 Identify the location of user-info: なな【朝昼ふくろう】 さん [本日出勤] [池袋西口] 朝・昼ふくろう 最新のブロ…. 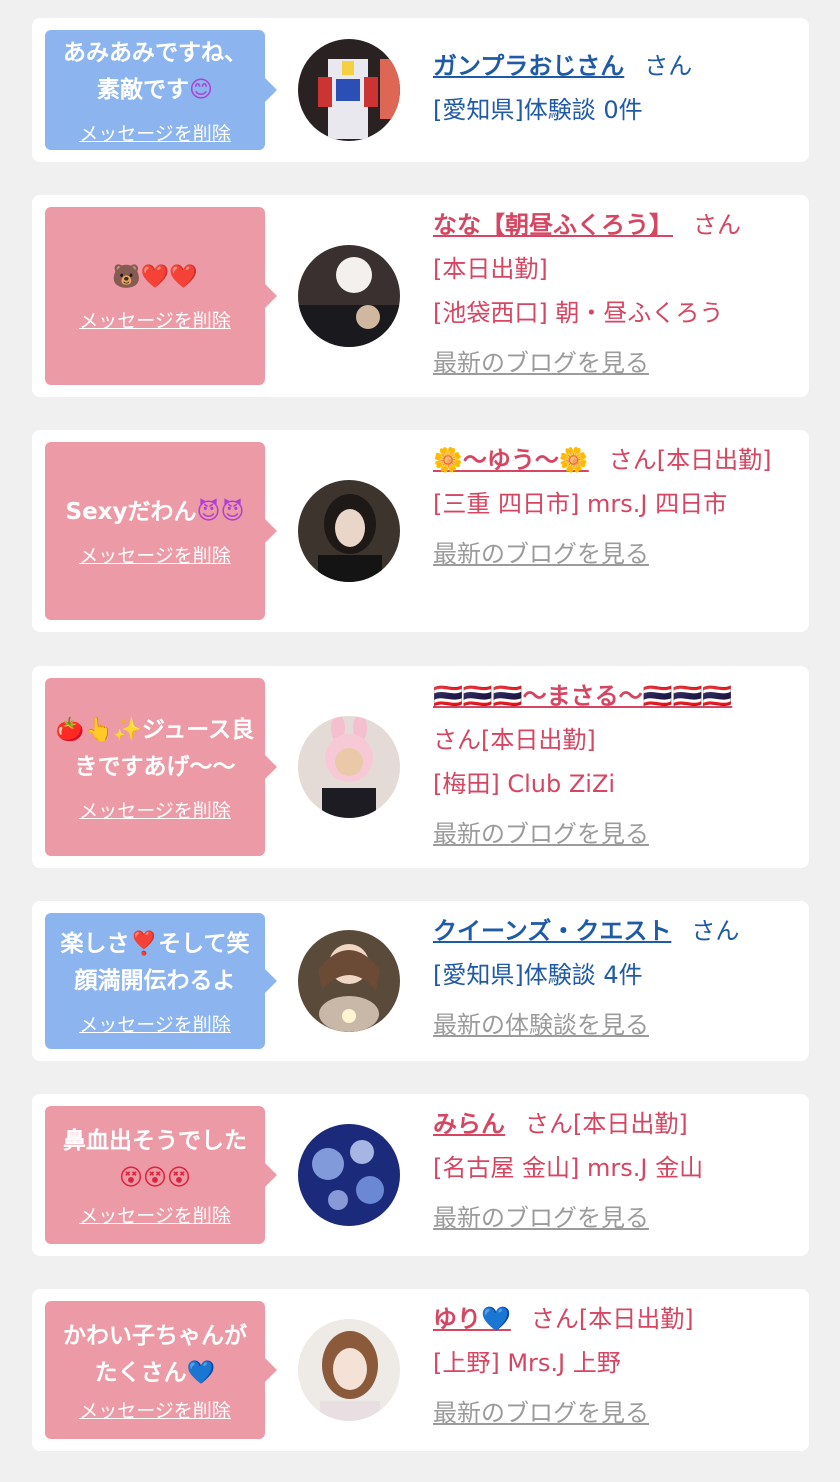
(611, 294).